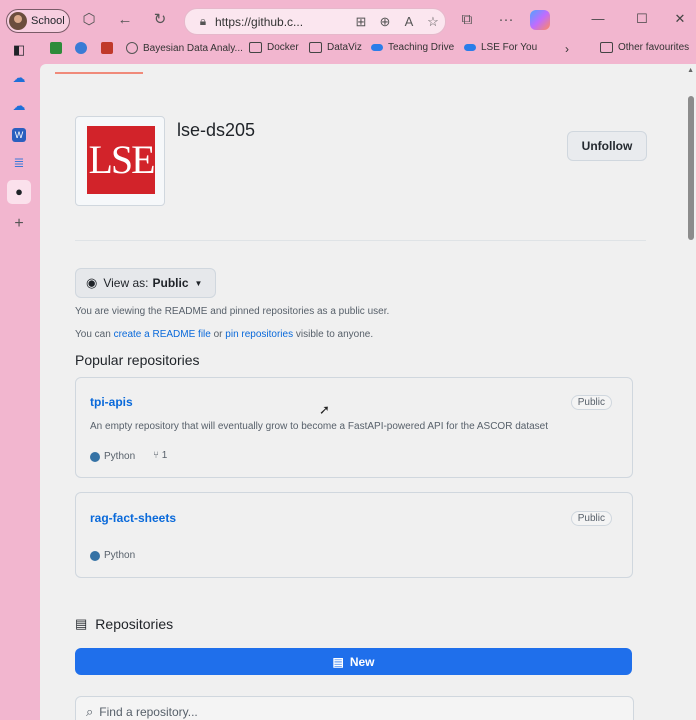 The image size is (696, 720). What do you see at coordinates (133, 518) in the screenshot?
I see `repo-link: rag-fact-sheets` at bounding box center [133, 518].